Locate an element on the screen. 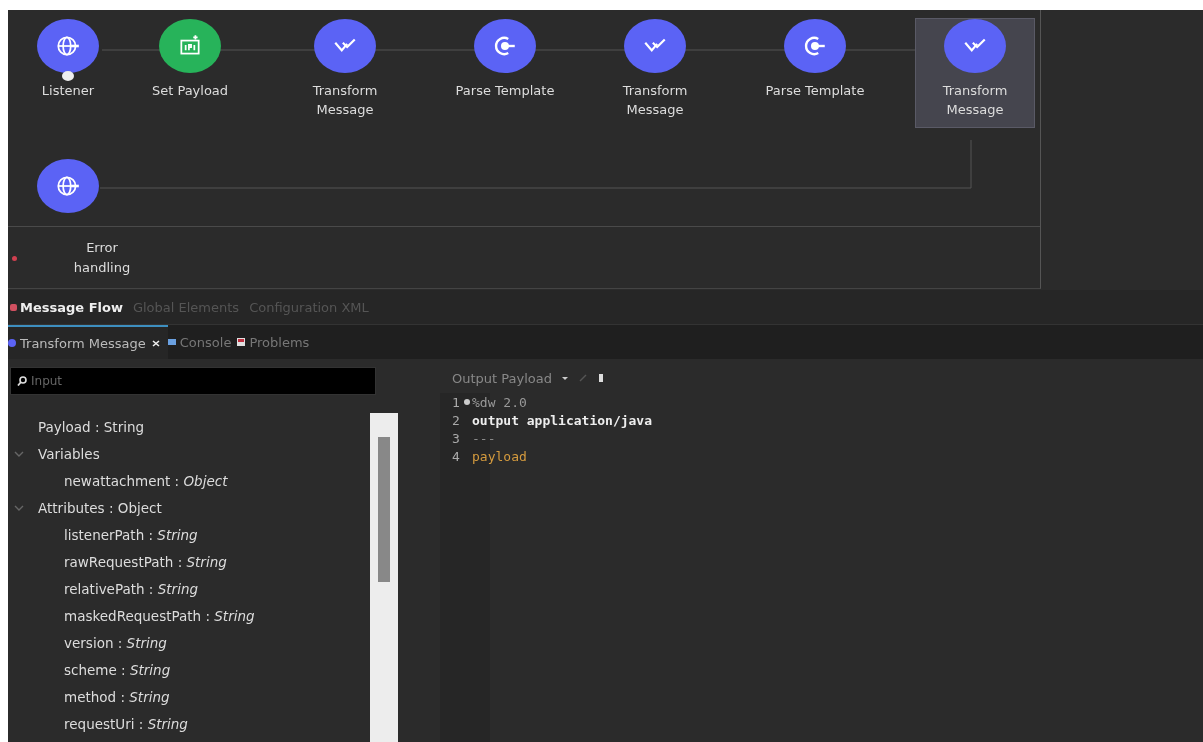  line-number: 2 is located at coordinates (456, 420).